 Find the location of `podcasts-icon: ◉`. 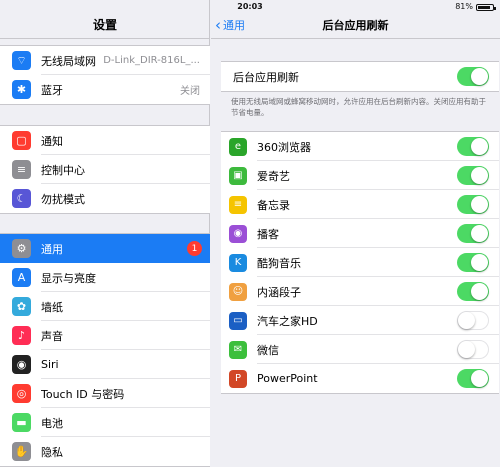

podcasts-icon: ◉ is located at coordinates (238, 233).